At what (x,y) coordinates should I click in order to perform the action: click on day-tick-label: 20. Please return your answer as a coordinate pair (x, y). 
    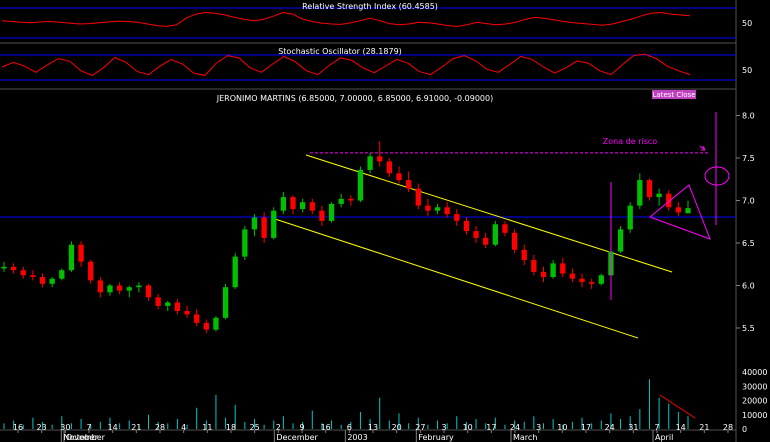
    Looking at the image, I should click on (397, 427).